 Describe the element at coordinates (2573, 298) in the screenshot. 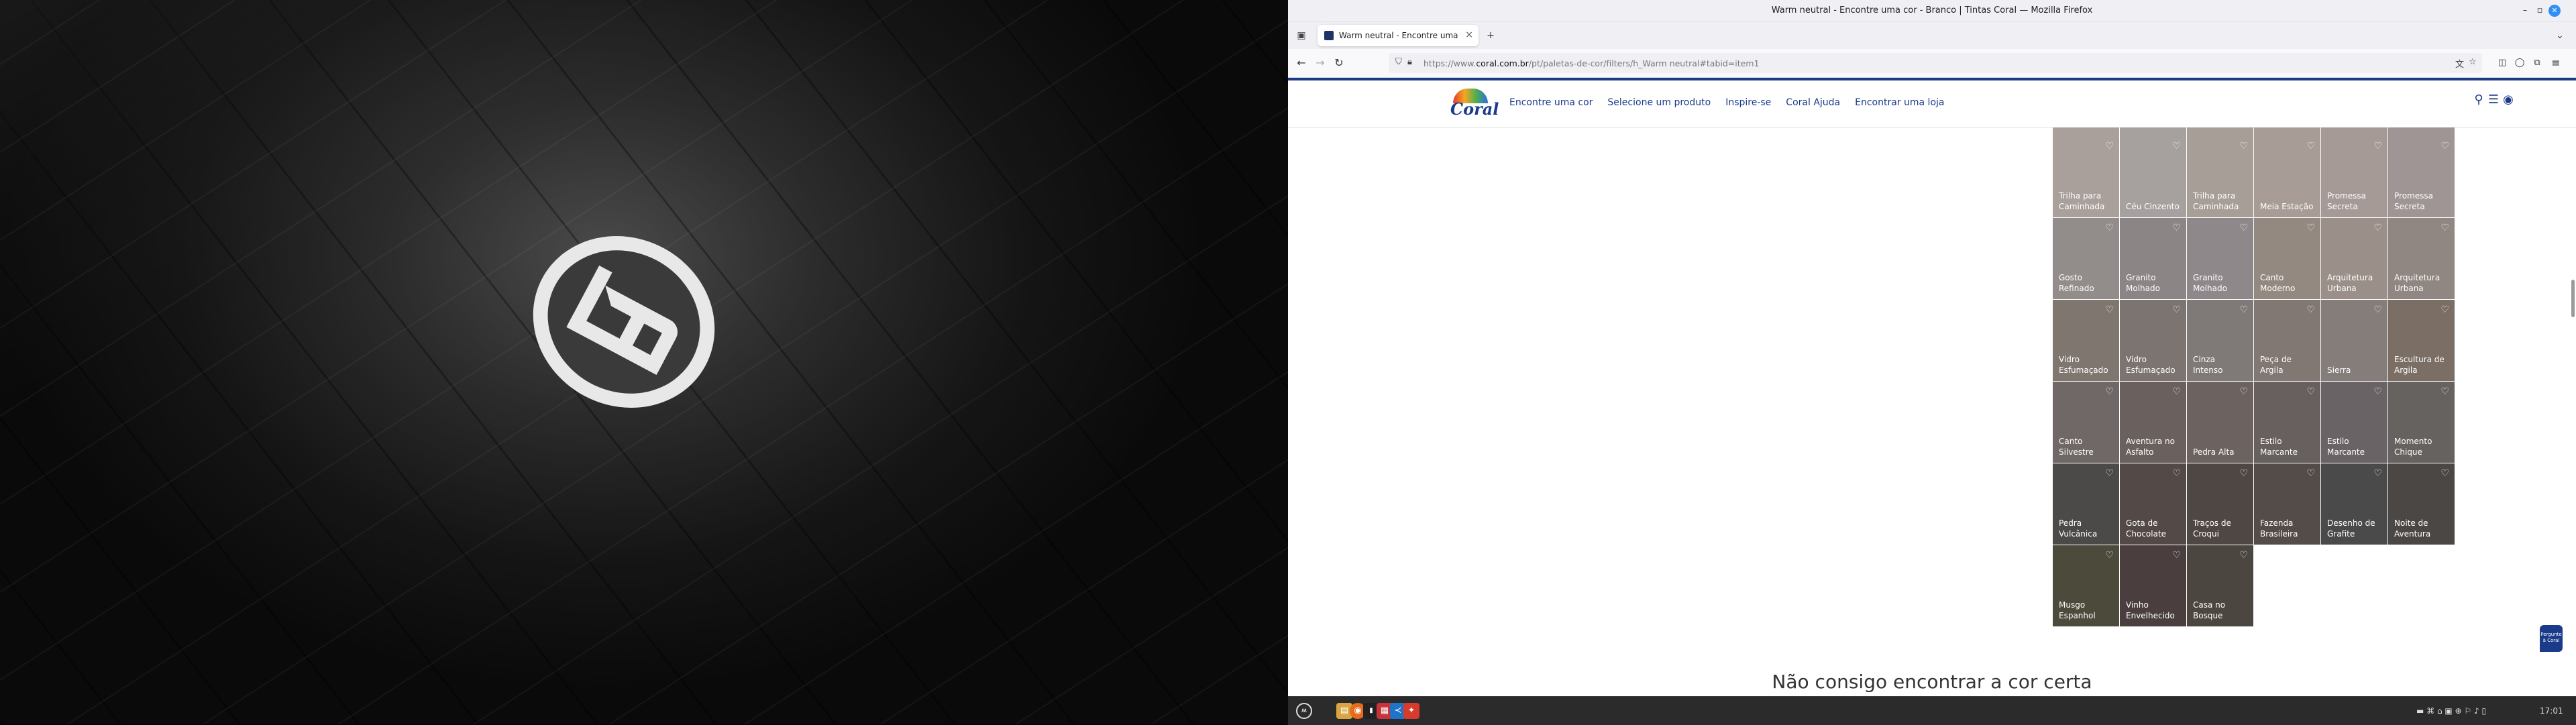

I see `scrollbar-thumb` at that location.